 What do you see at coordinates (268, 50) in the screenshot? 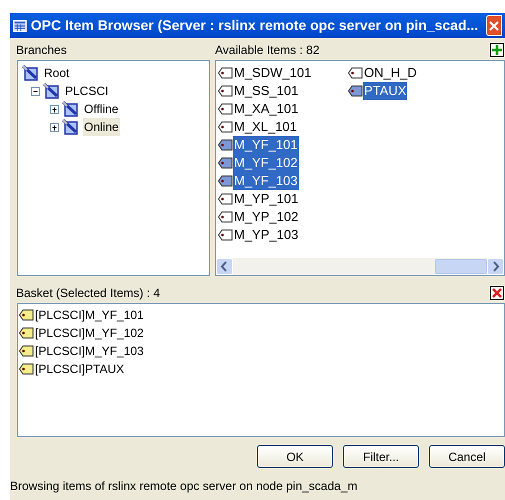
I see `available-items-label: Available Items : 82` at bounding box center [268, 50].